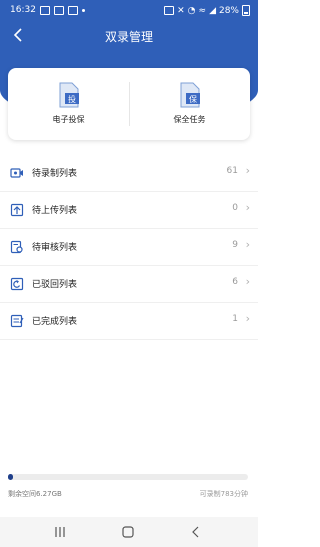 The height and width of the screenshot is (547, 320). Describe the element at coordinates (17, 210) in the screenshot. I see `upload-icon` at that location.